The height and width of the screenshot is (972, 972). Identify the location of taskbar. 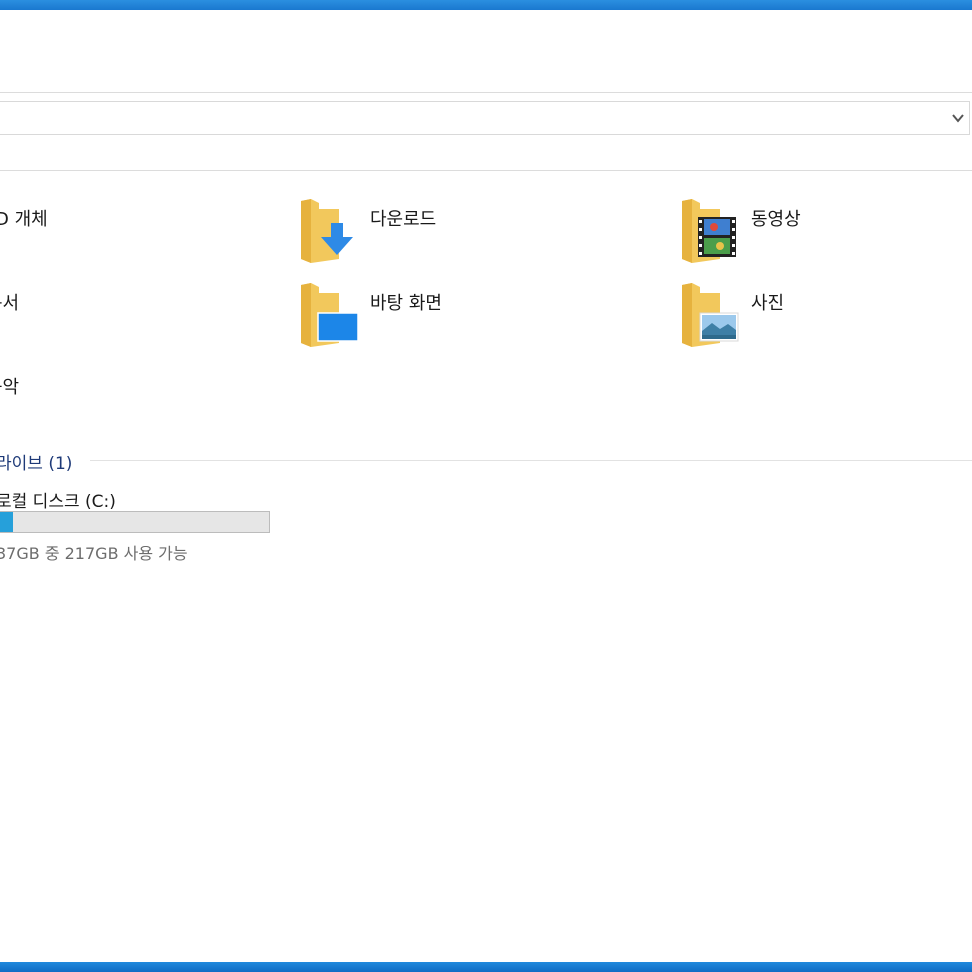
(486, 967).